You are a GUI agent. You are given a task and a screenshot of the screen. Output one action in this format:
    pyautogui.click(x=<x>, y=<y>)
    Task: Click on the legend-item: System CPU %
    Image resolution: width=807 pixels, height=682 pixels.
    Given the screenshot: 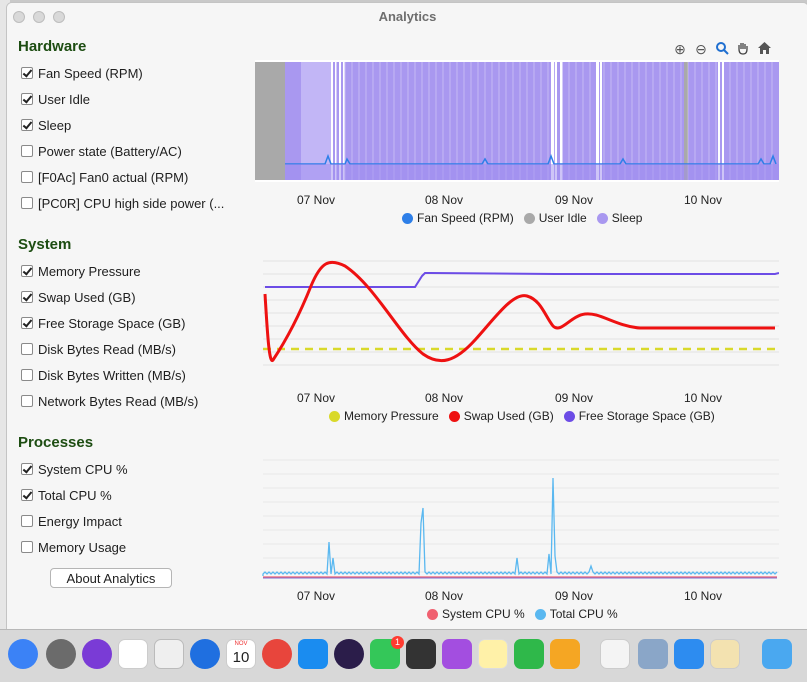 What is the action you would take?
    pyautogui.click(x=476, y=614)
    